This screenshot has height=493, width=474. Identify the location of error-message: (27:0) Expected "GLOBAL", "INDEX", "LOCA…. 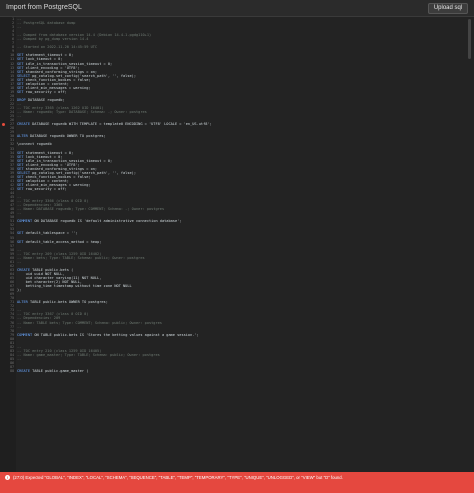
(178, 477).